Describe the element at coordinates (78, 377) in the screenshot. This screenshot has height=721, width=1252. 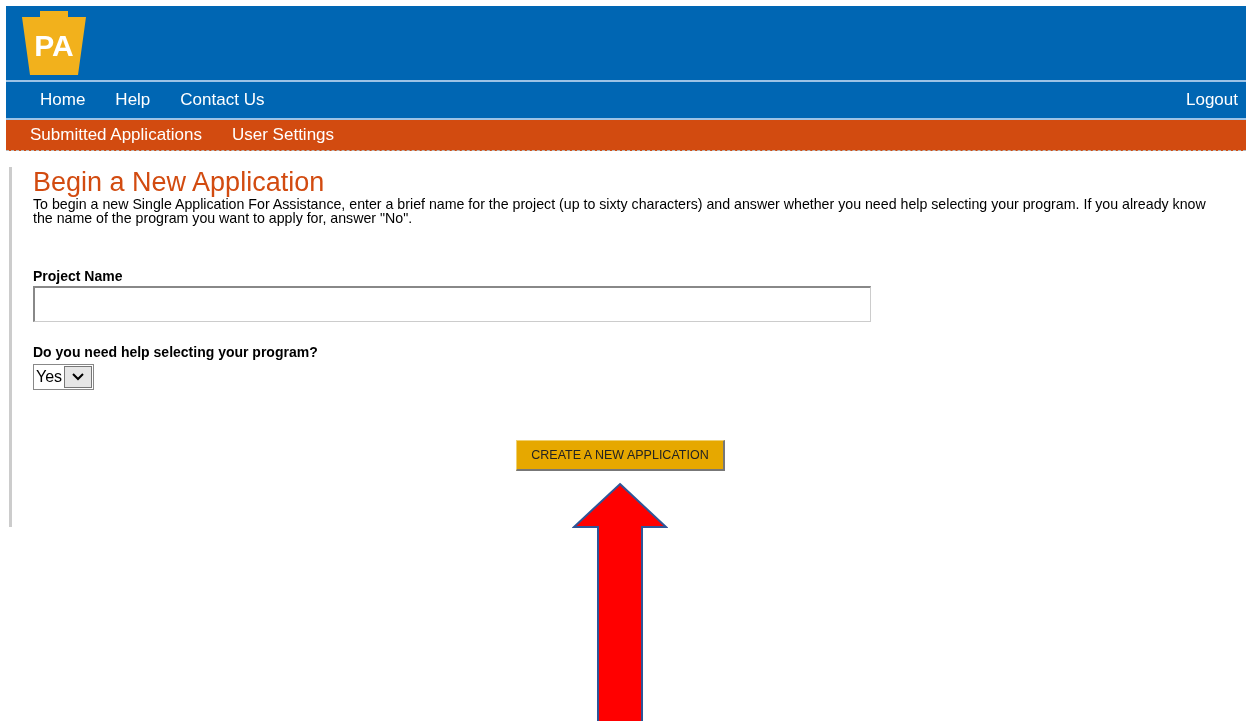
I see `chevron-down-icon` at that location.